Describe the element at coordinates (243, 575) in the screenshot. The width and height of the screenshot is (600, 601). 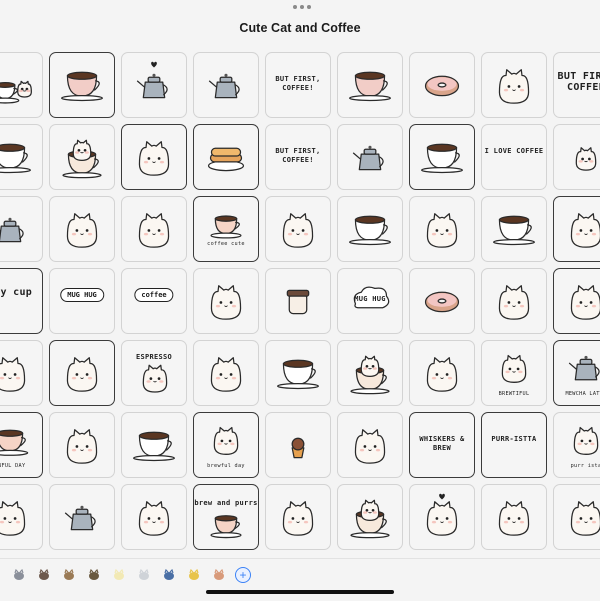
I see `add-sticker-button: +` at that location.